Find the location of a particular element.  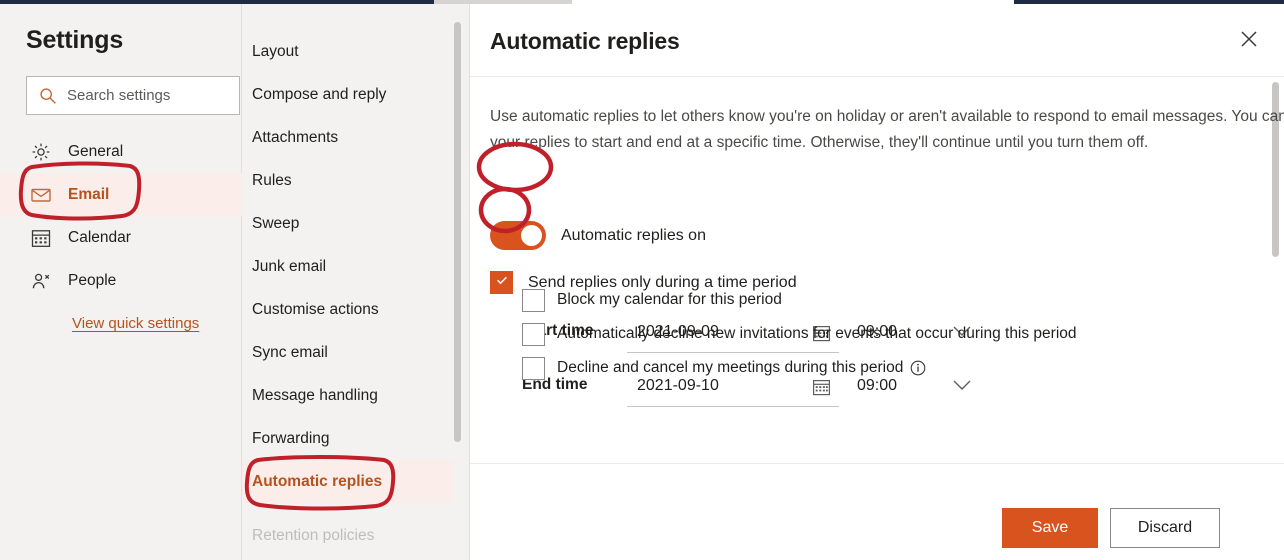

subnav-item-label: Forwarding is located at coordinates (291, 438).